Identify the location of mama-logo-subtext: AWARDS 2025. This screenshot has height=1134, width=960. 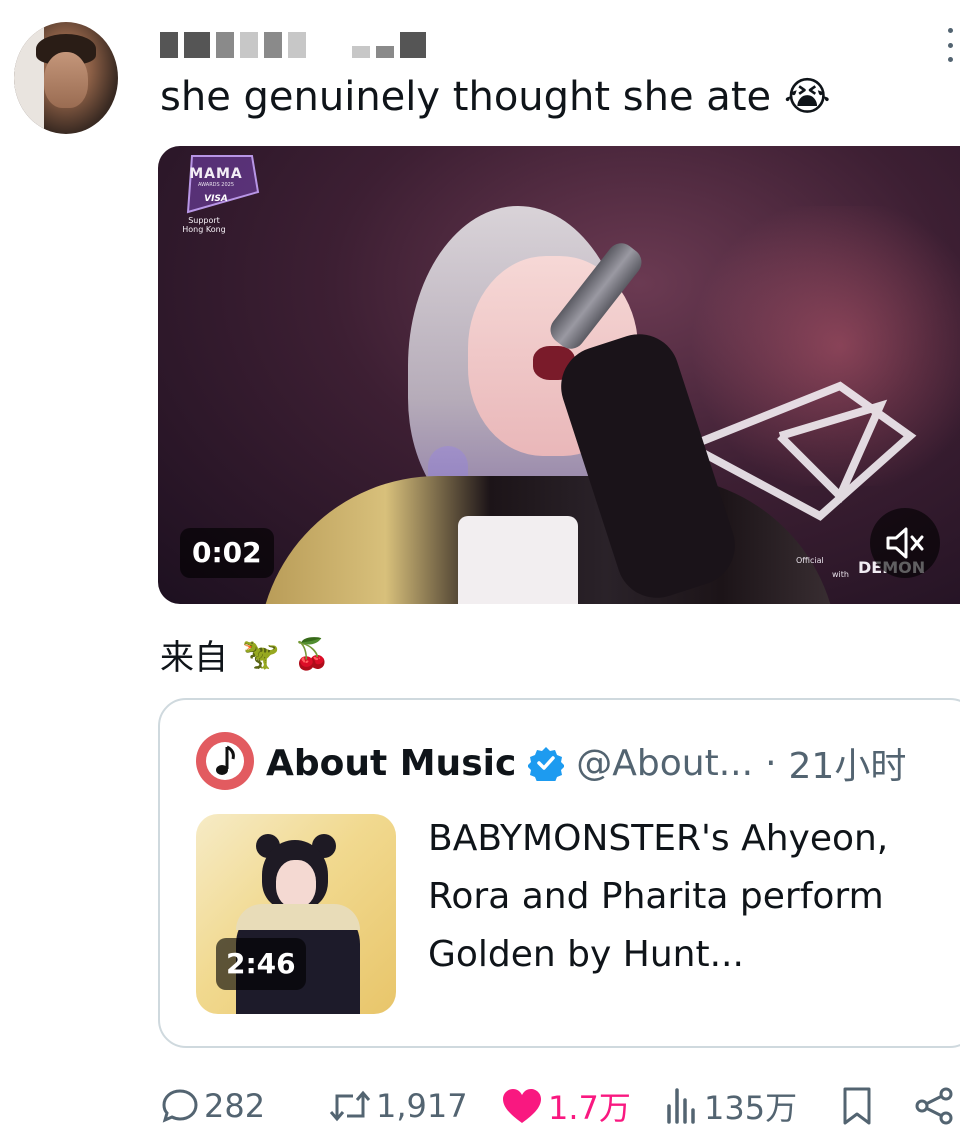
(216, 185).